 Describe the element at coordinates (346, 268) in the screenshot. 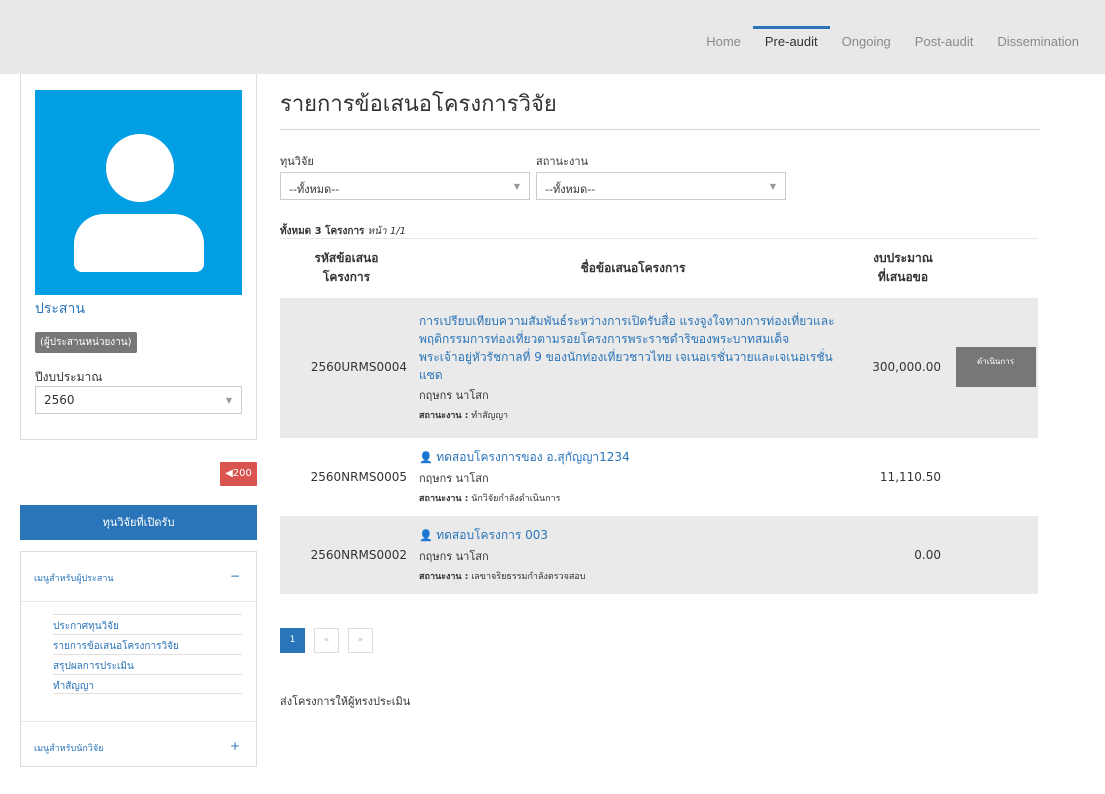

I see `col-header-code: รหัสข้อเสนอ โครงการ` at that location.